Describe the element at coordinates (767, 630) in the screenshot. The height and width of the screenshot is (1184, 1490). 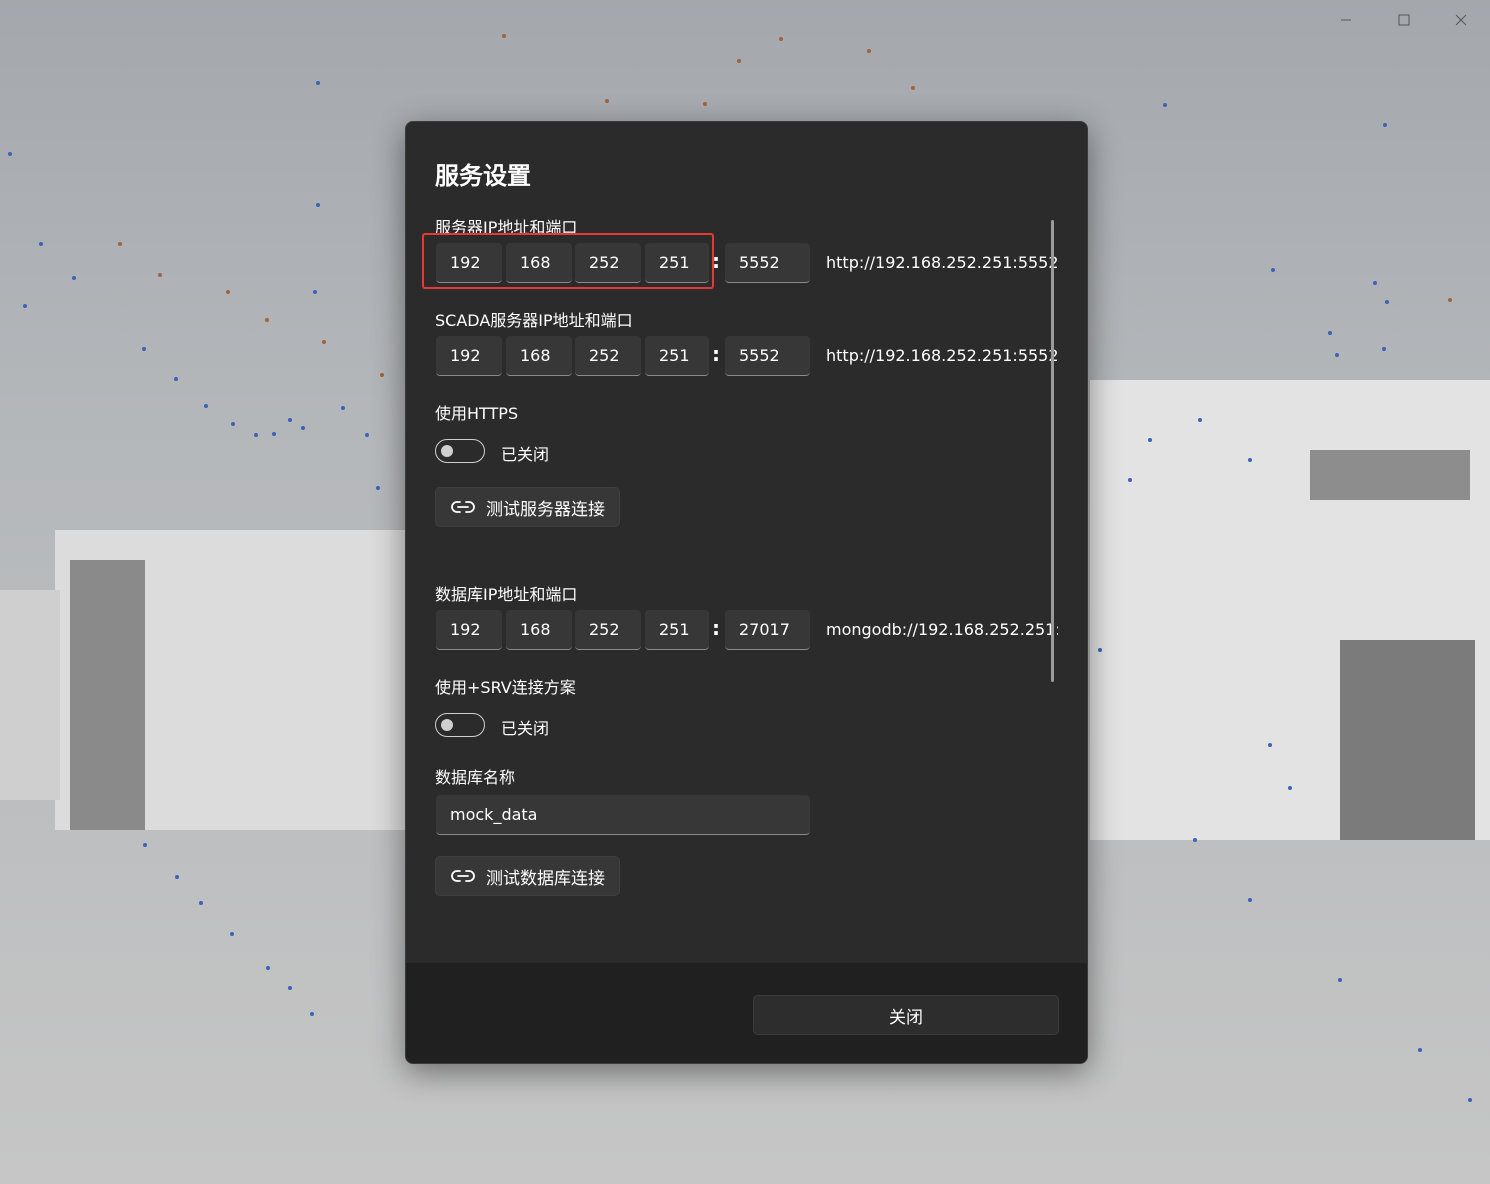
I see `database-port-input: 27017` at that location.